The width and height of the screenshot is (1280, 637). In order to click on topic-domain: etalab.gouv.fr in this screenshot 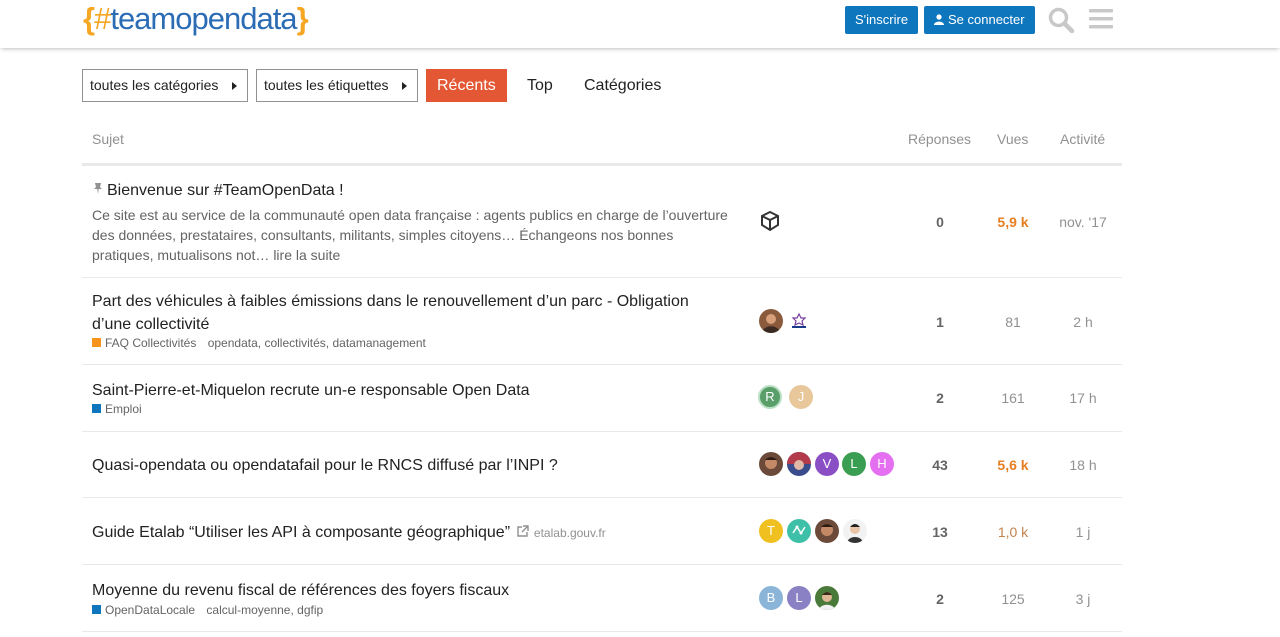, I will do `click(570, 533)`.